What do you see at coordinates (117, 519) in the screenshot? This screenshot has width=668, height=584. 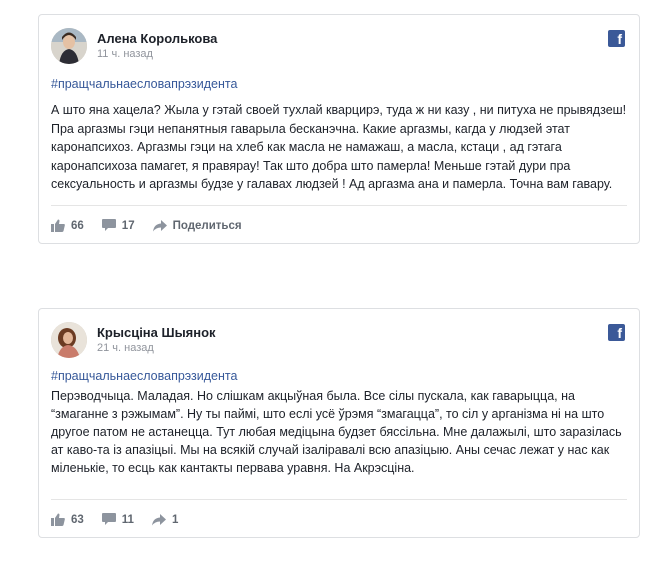 I see `comment-button: 11` at bounding box center [117, 519].